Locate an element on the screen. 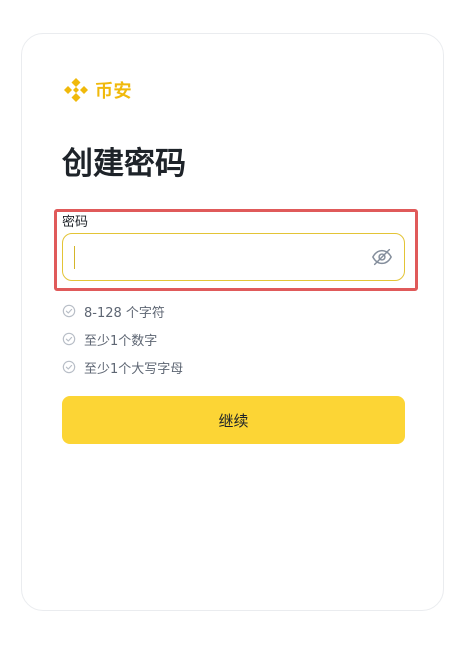  binance-logo-icon is located at coordinates (76, 90).